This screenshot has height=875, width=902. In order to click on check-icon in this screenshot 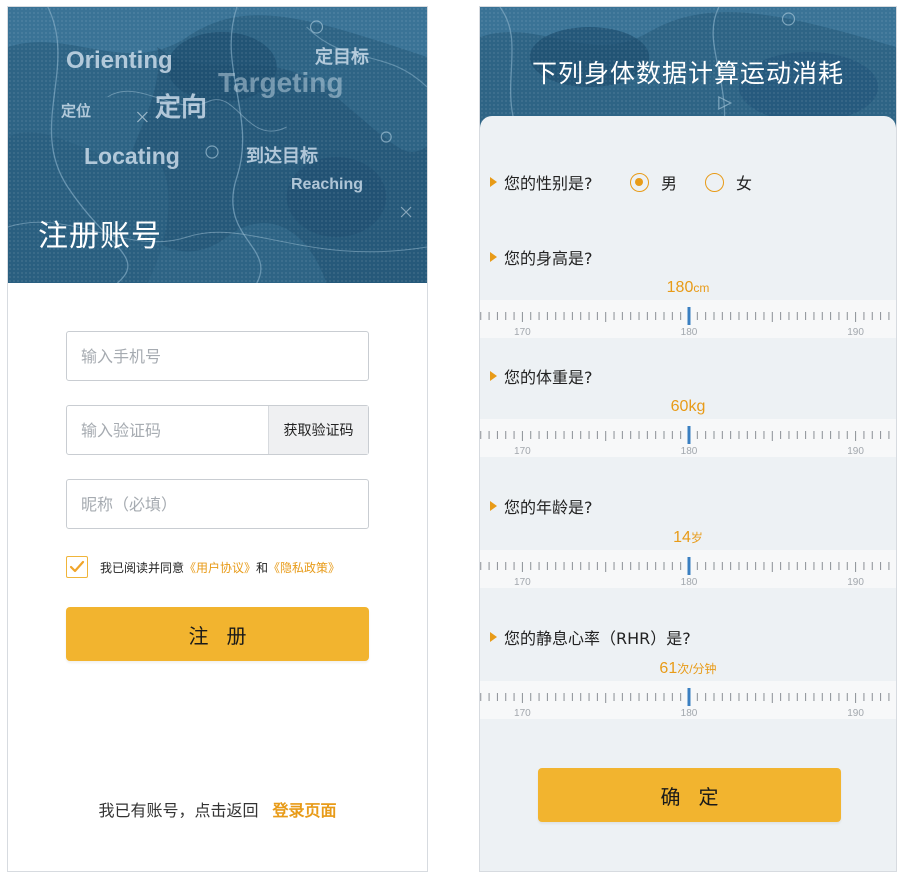, I will do `click(77, 566)`.